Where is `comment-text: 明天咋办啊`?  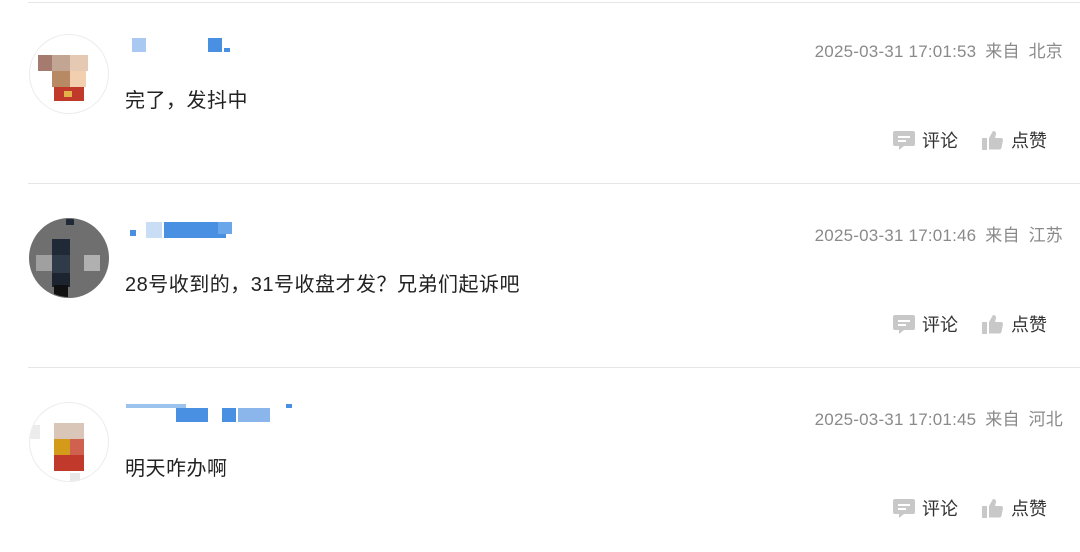 comment-text: 明天咋办啊 is located at coordinates (176, 469).